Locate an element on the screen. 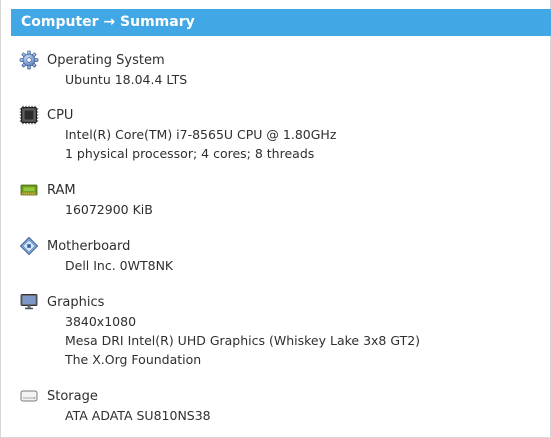 This screenshot has height=438, width=551. section-title: Storage is located at coordinates (72, 396).